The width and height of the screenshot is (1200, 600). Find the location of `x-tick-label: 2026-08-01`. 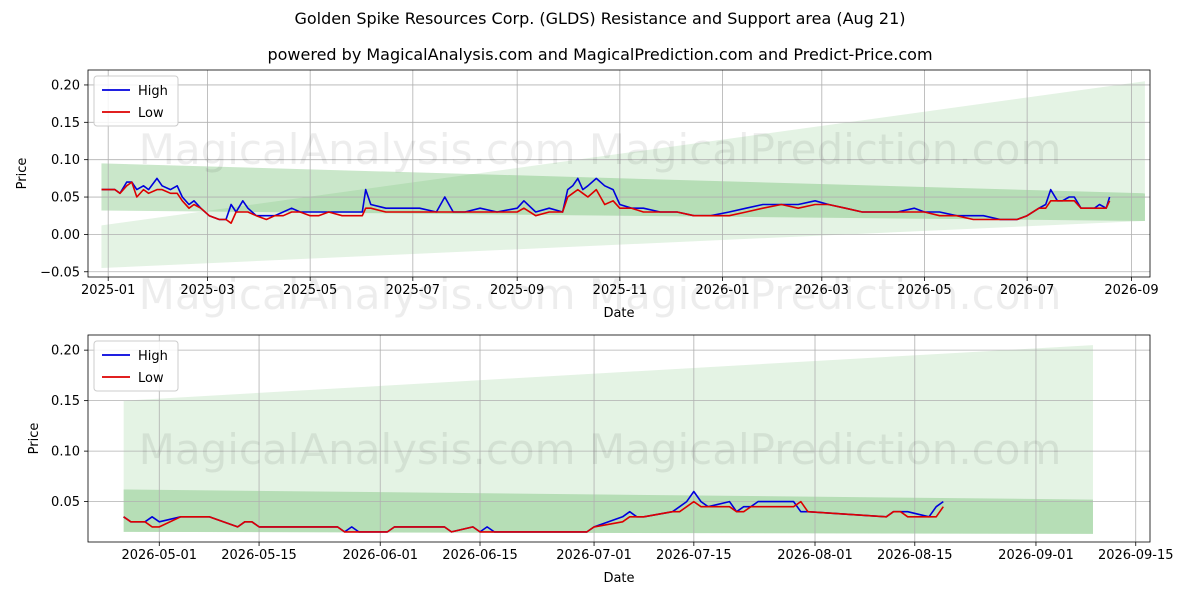

x-tick-label: 2026-08-01 is located at coordinates (815, 555).